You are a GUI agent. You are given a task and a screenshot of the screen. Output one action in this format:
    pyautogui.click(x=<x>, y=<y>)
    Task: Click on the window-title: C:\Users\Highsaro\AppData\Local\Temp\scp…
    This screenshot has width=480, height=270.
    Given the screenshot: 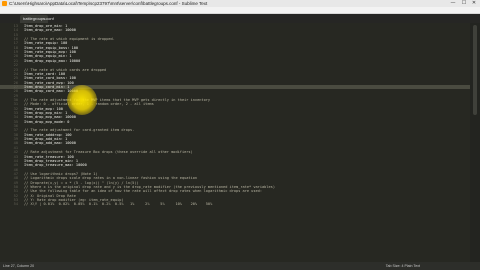 What is the action you would take?
    pyautogui.click(x=108, y=3)
    